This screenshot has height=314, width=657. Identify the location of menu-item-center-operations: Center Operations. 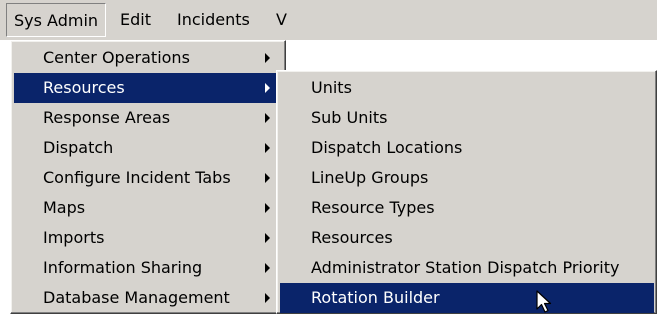
(148, 58).